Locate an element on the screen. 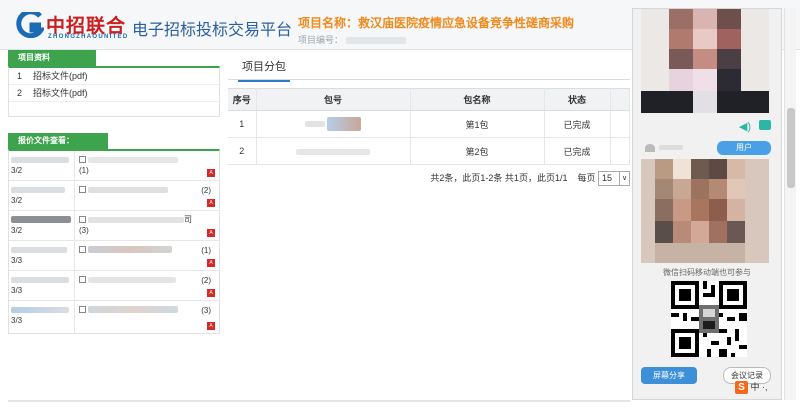 This screenshot has height=410, width=800. user-icon is located at coordinates (650, 148).